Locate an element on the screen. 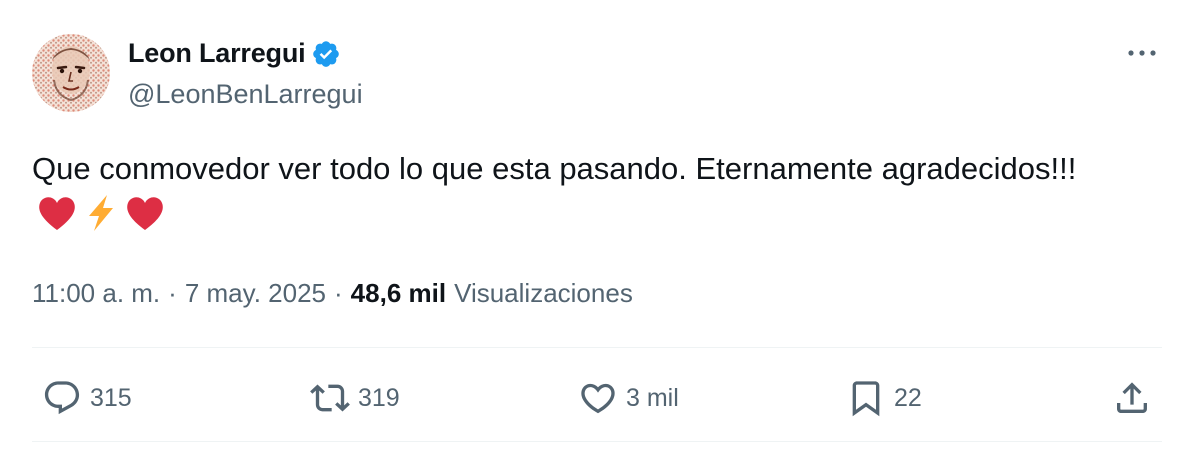 Image resolution: width=1188 pixels, height=450 pixels. views-count: 48,6 mil is located at coordinates (398, 293).